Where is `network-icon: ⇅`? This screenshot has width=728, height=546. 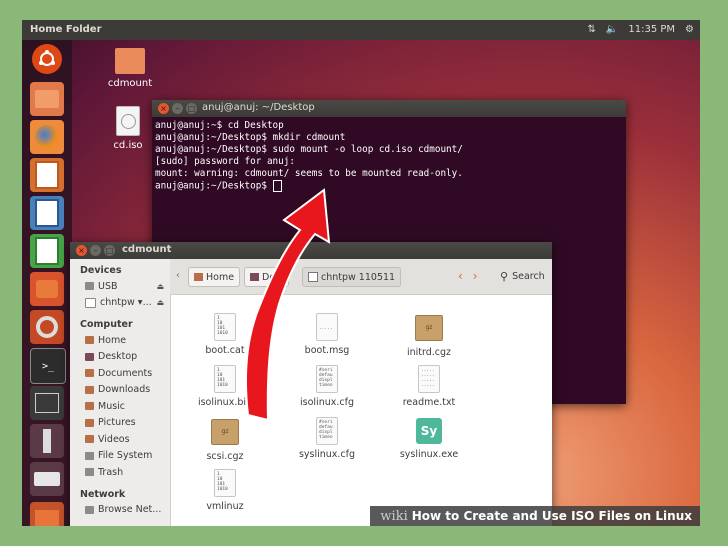
network-icon: ⇅ is located at coordinates (592, 29).